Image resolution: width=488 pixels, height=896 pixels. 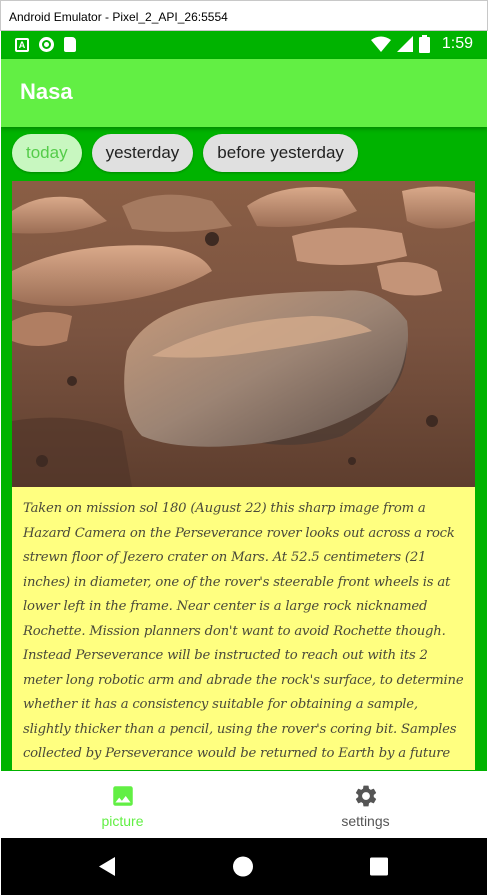 I want to click on day-chip-group: today yesterday before yesterday, so click(x=185, y=153).